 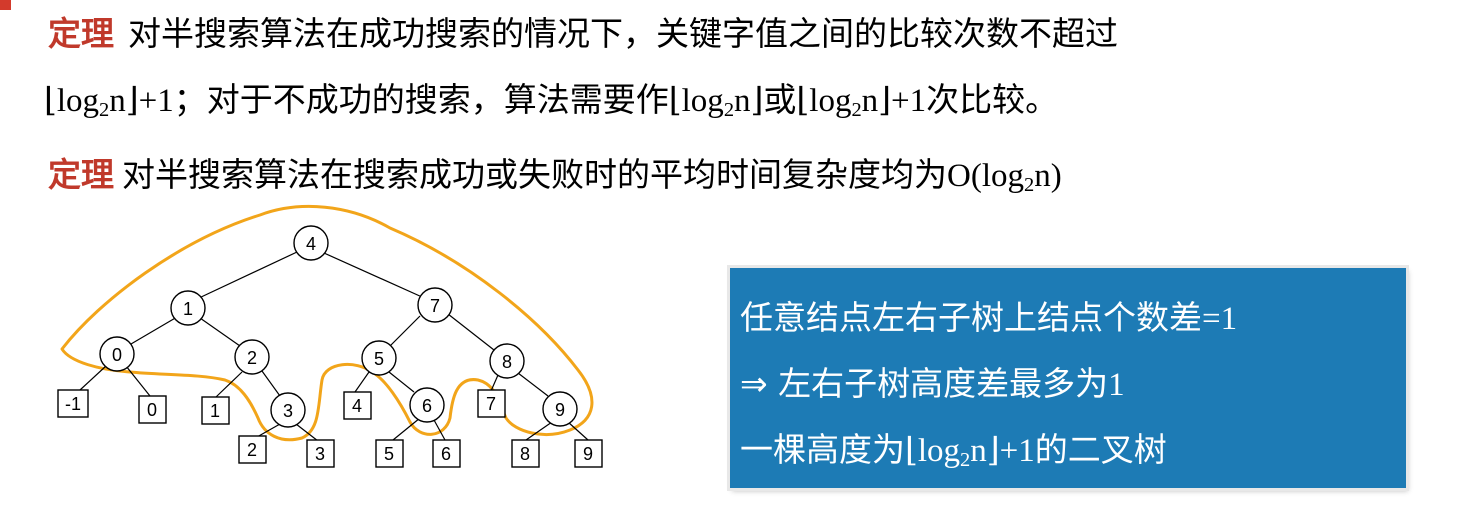 I want to click on tree-leaf-label: 7, so click(x=491, y=404).